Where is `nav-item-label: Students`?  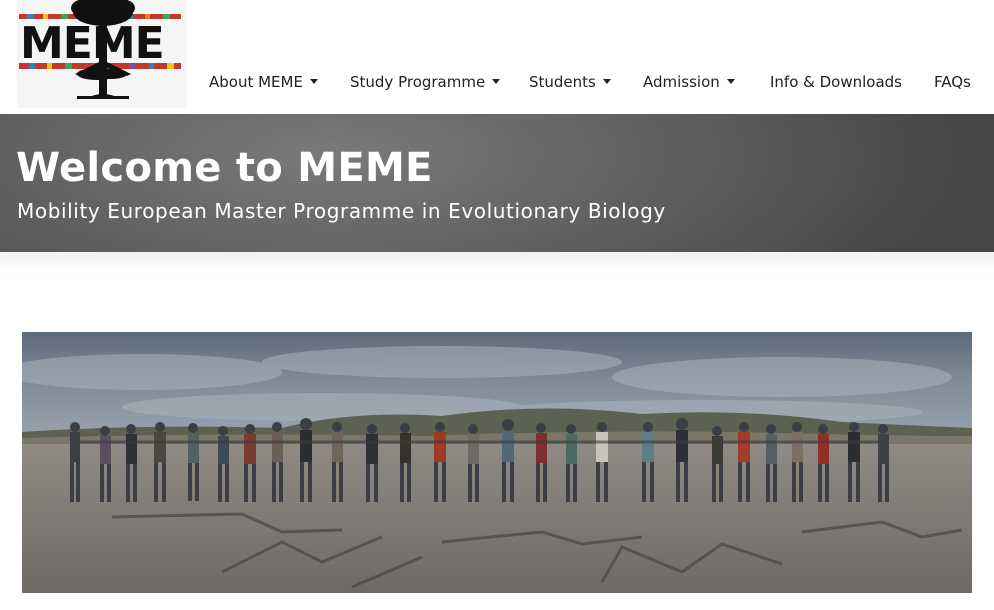 nav-item-label: Students is located at coordinates (562, 82).